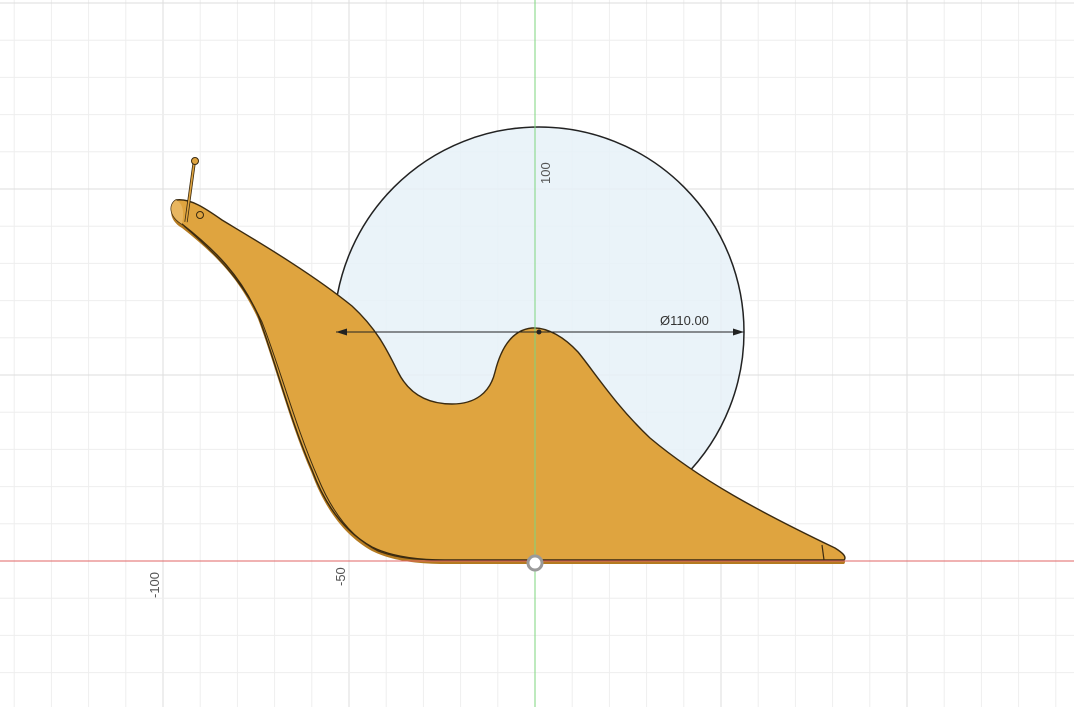  What do you see at coordinates (200, 215) in the screenshot?
I see `snail-eye` at bounding box center [200, 215].